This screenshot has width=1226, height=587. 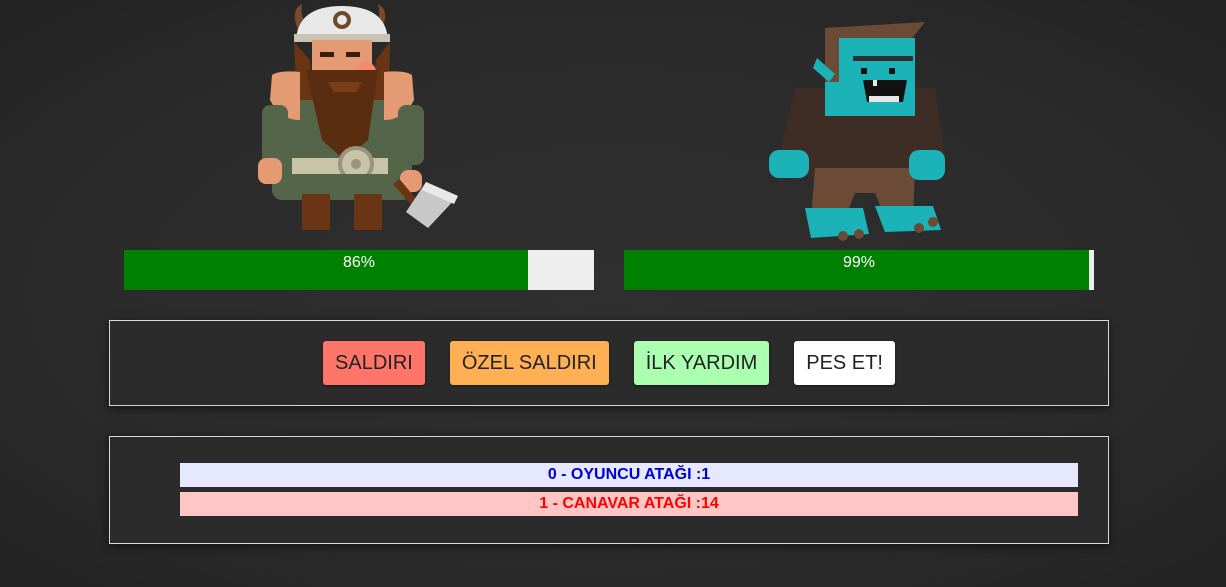 I want to click on heal-button: İLK YARDIM, so click(x=701, y=363).